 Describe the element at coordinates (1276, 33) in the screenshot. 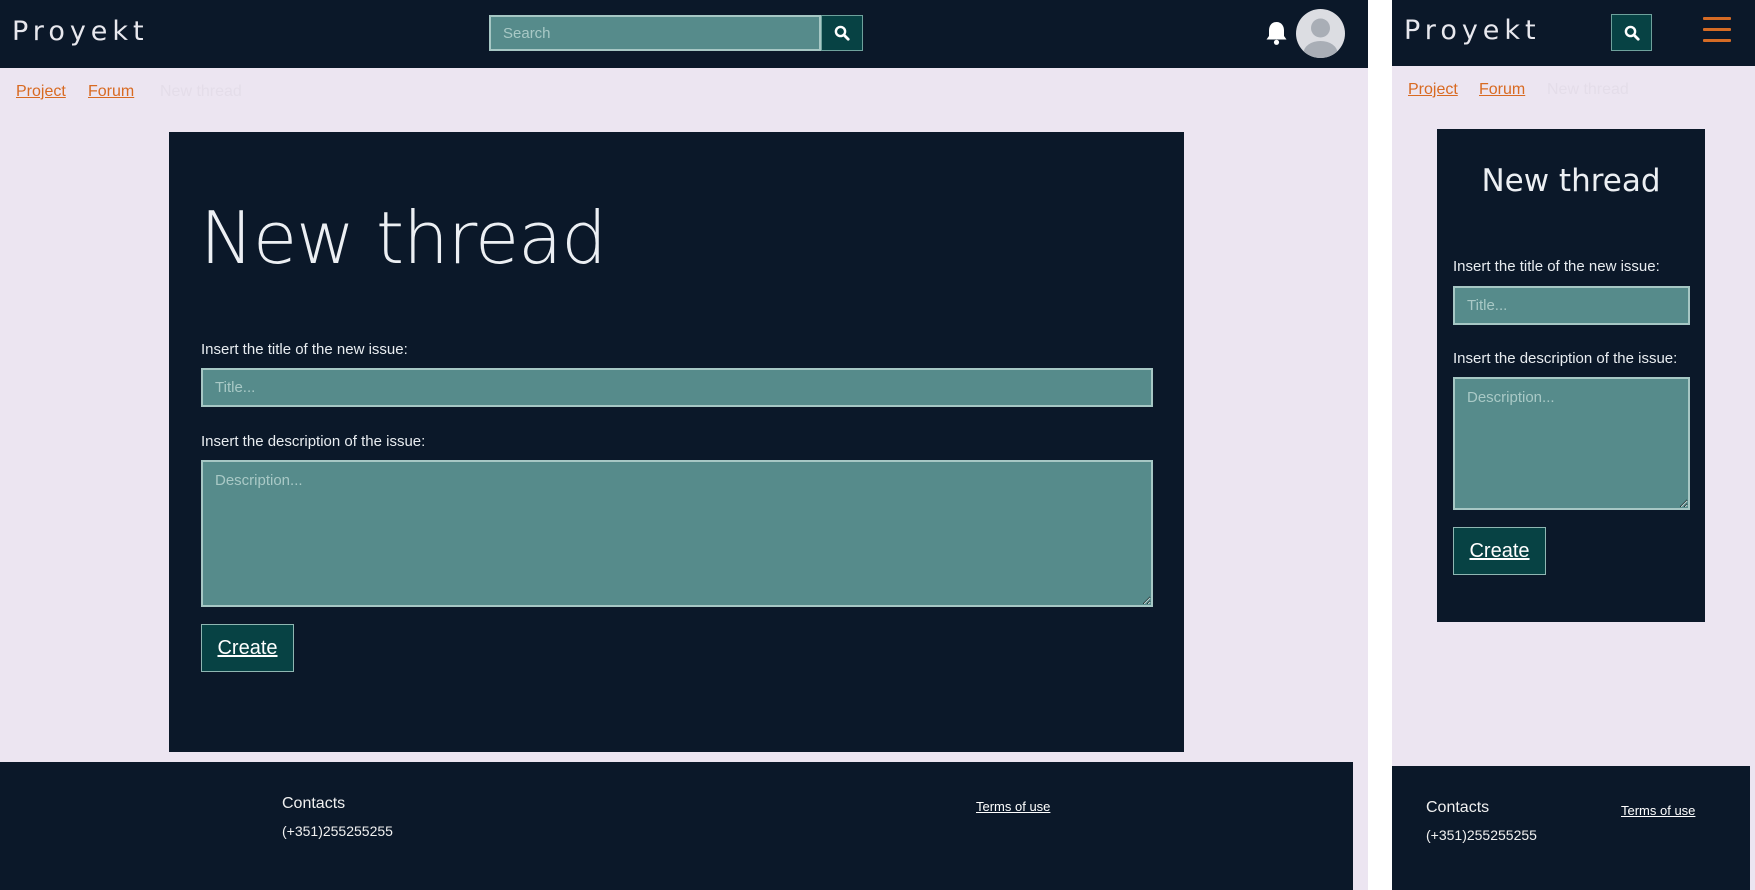

I see `bell-icon` at that location.